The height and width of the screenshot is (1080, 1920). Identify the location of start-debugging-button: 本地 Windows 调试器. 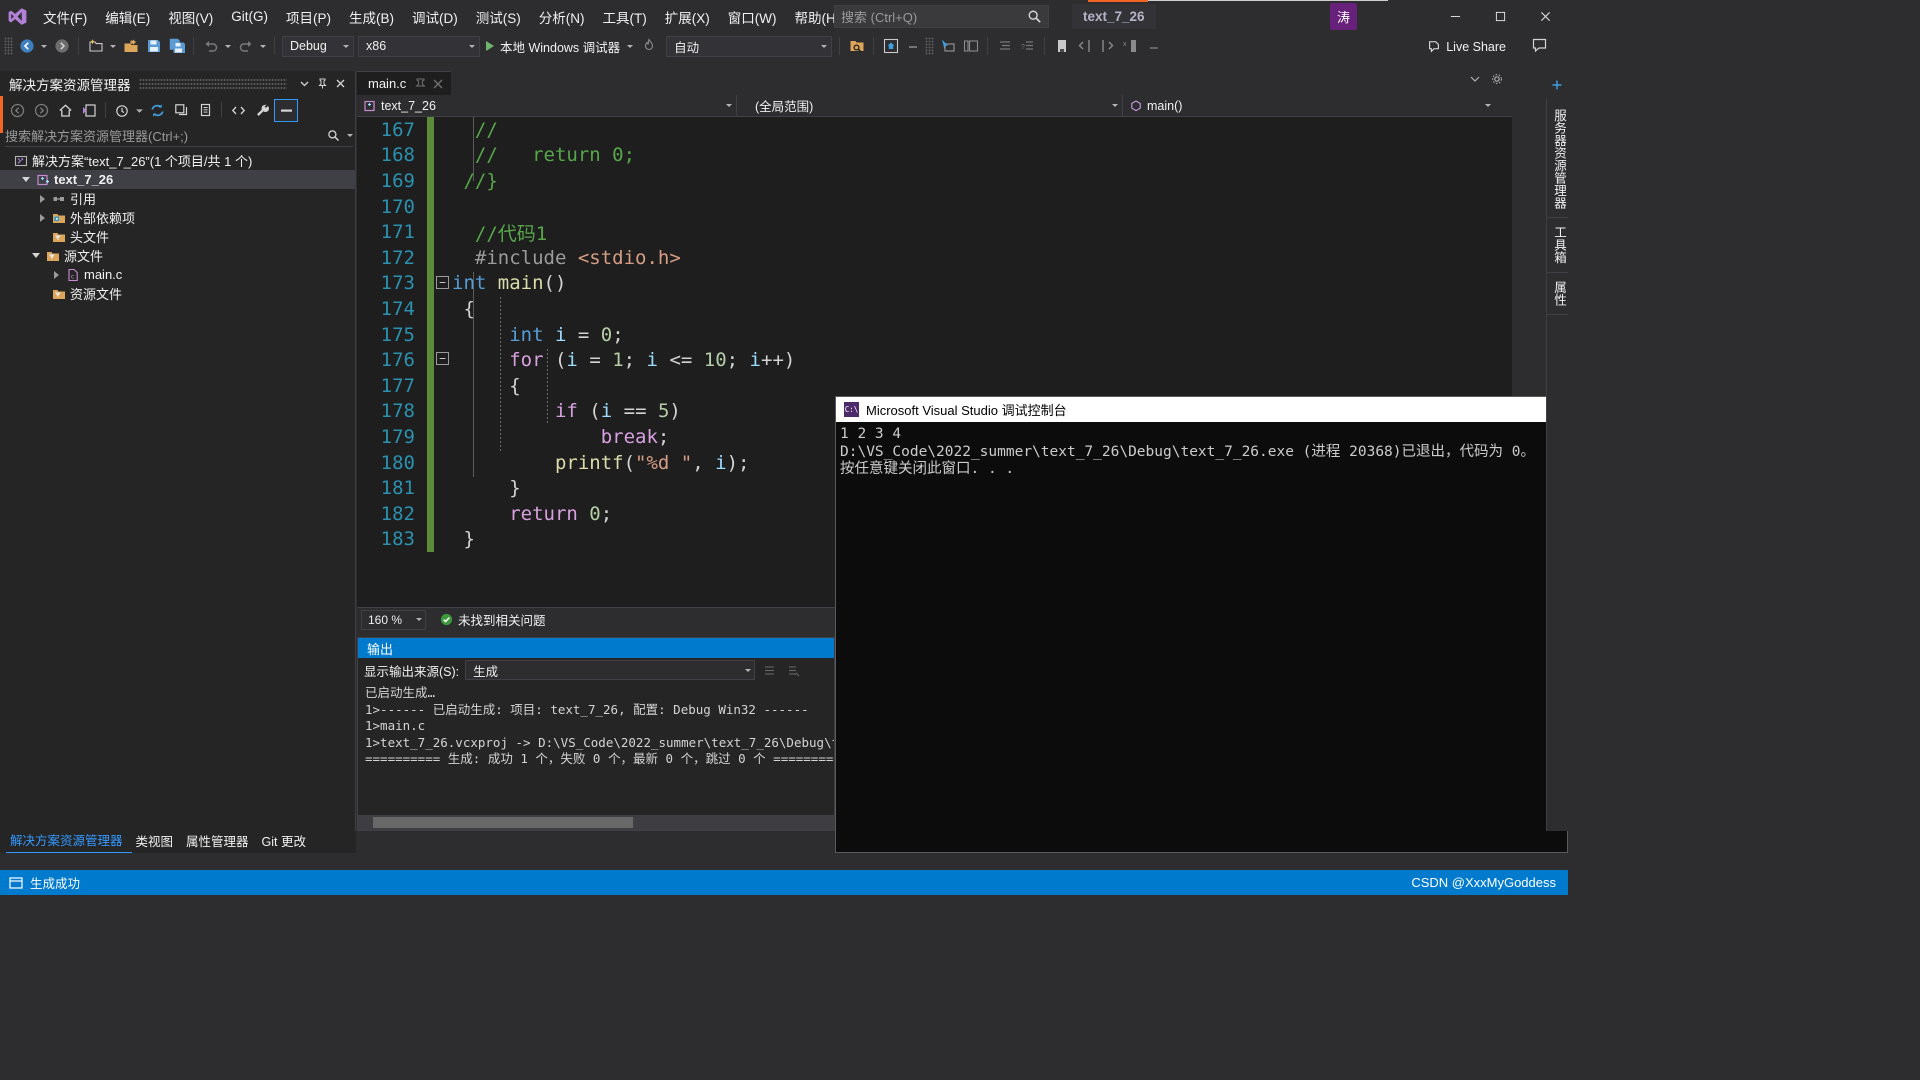
(559, 46).